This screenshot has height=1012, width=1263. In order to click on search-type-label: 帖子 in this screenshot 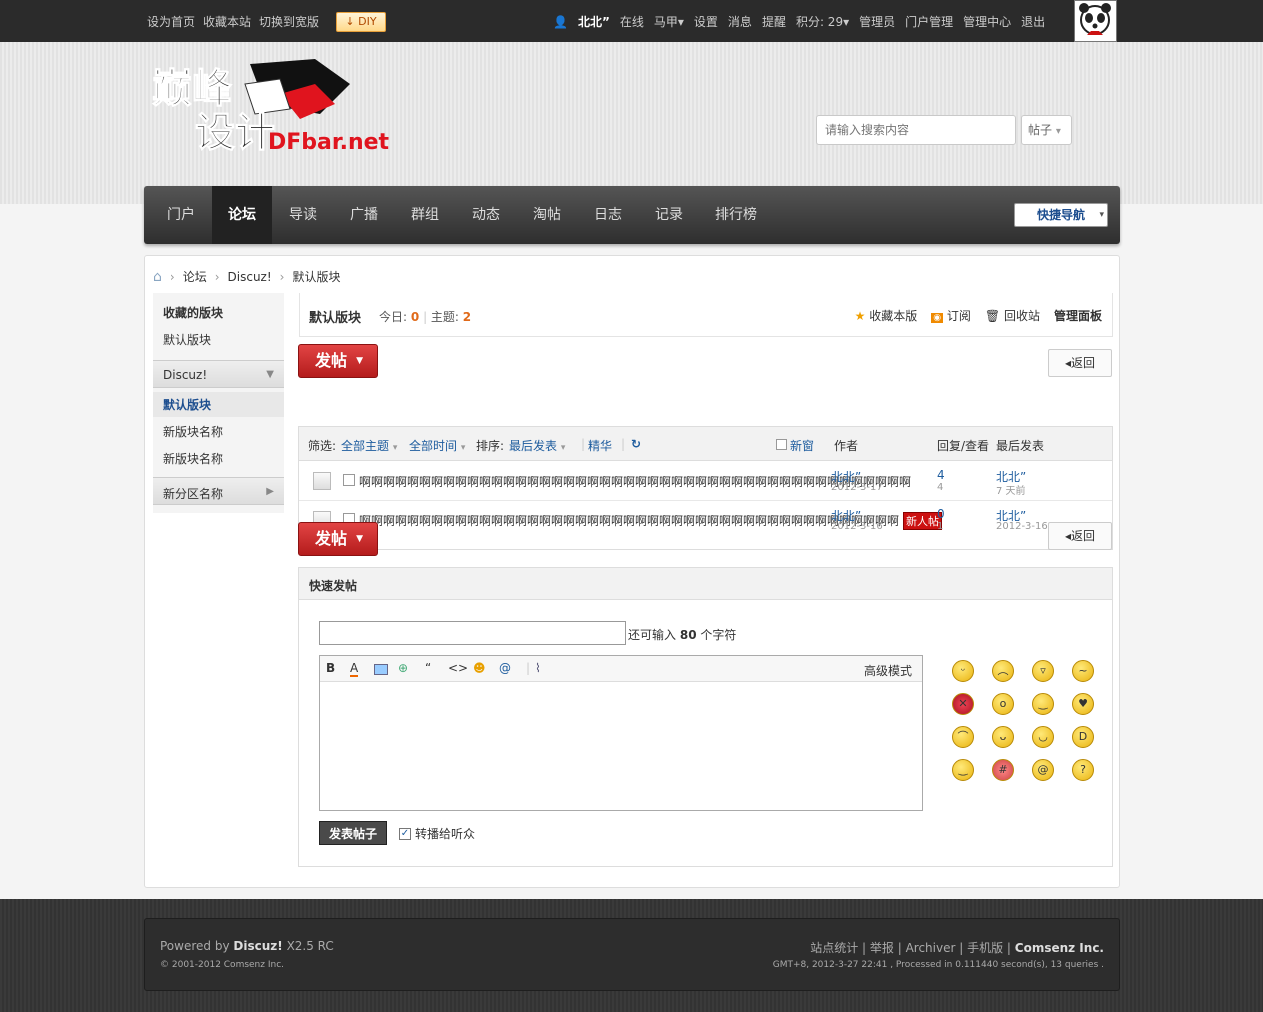, I will do `click(1040, 130)`.